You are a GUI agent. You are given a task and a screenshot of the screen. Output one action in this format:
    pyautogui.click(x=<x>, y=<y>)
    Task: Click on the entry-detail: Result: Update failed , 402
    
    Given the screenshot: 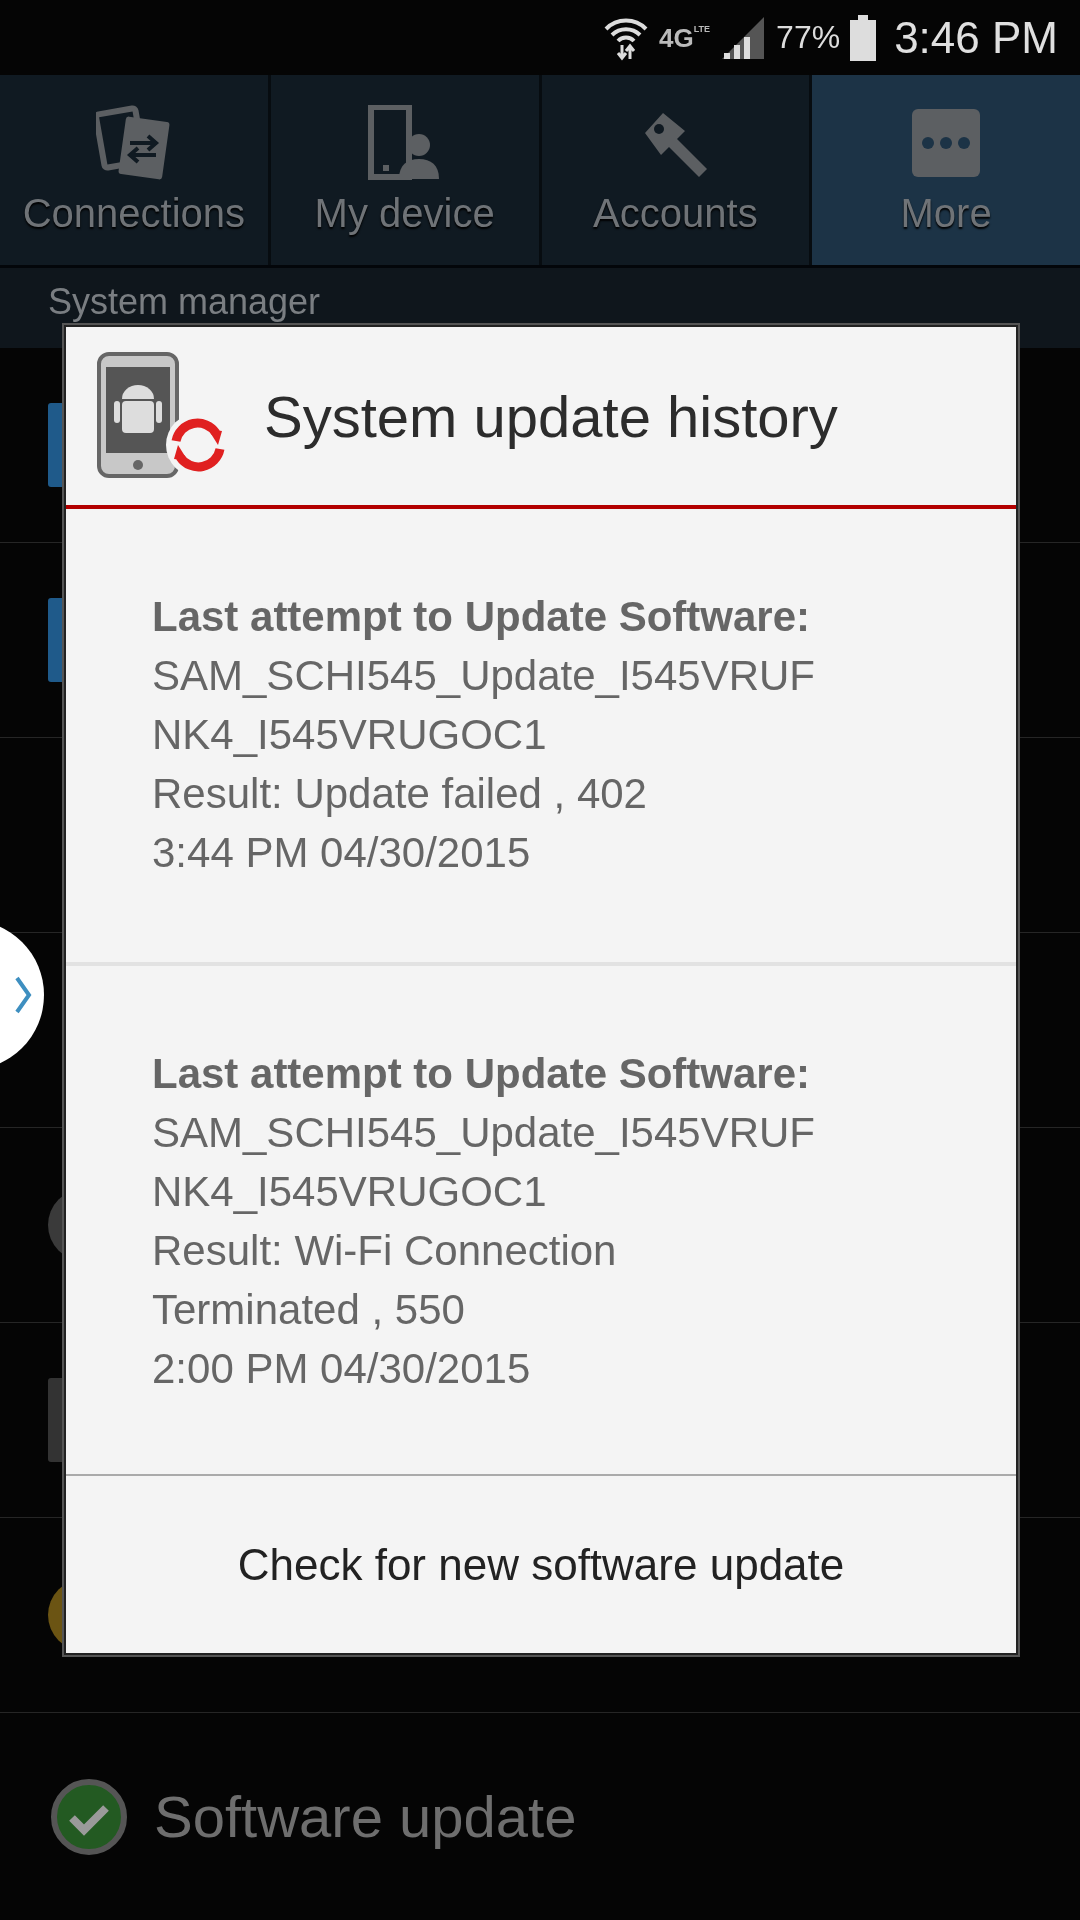 What is the action you would take?
    pyautogui.click(x=400, y=794)
    